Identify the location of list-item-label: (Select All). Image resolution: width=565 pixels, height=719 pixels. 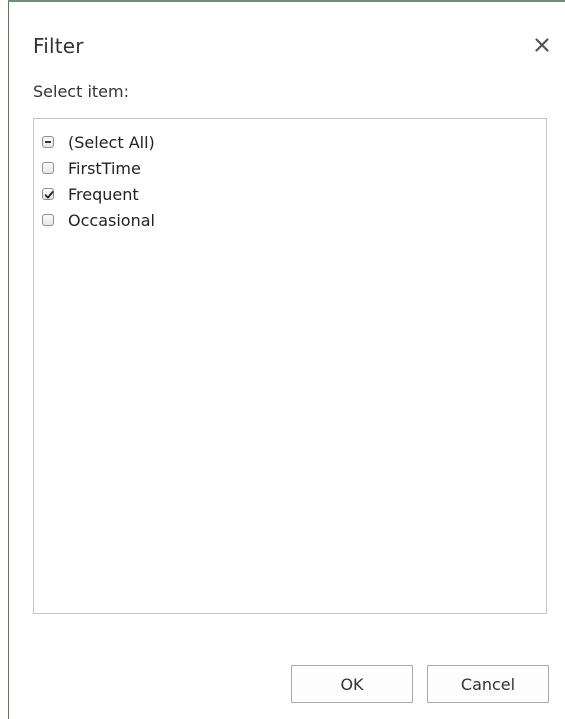
(111, 142).